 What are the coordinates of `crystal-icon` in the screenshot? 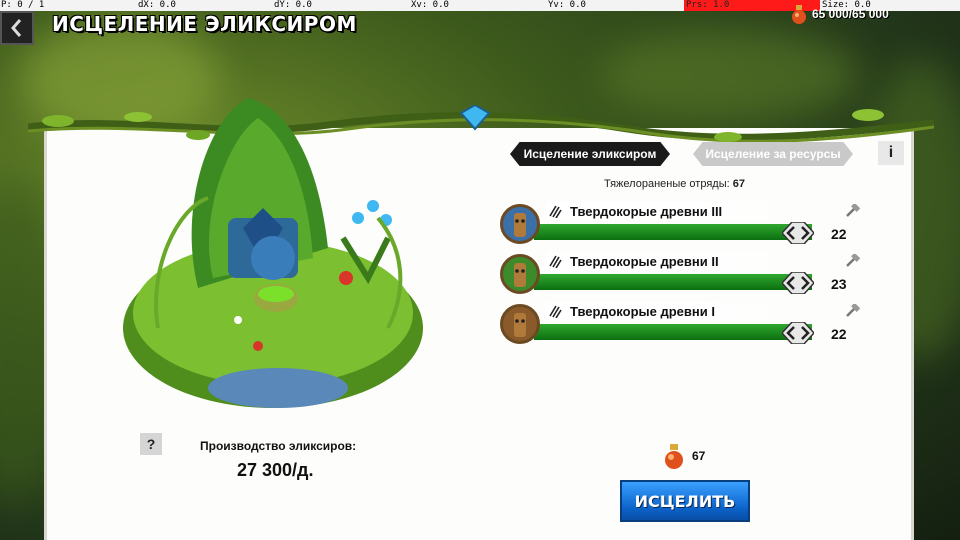 It's located at (475, 118).